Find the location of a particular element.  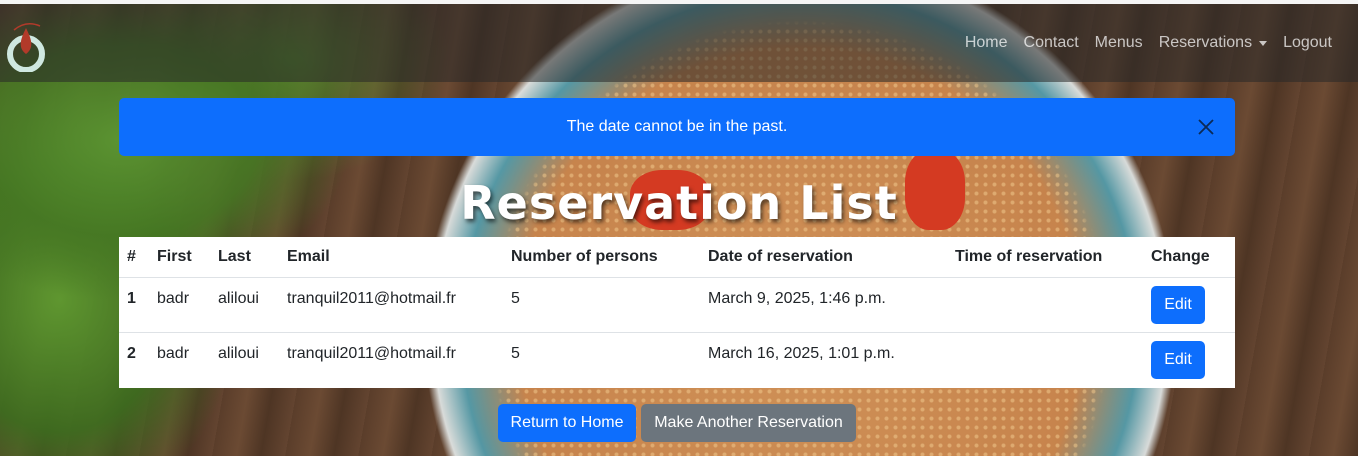

nav-reservations: Reservations is located at coordinates (1213, 43).